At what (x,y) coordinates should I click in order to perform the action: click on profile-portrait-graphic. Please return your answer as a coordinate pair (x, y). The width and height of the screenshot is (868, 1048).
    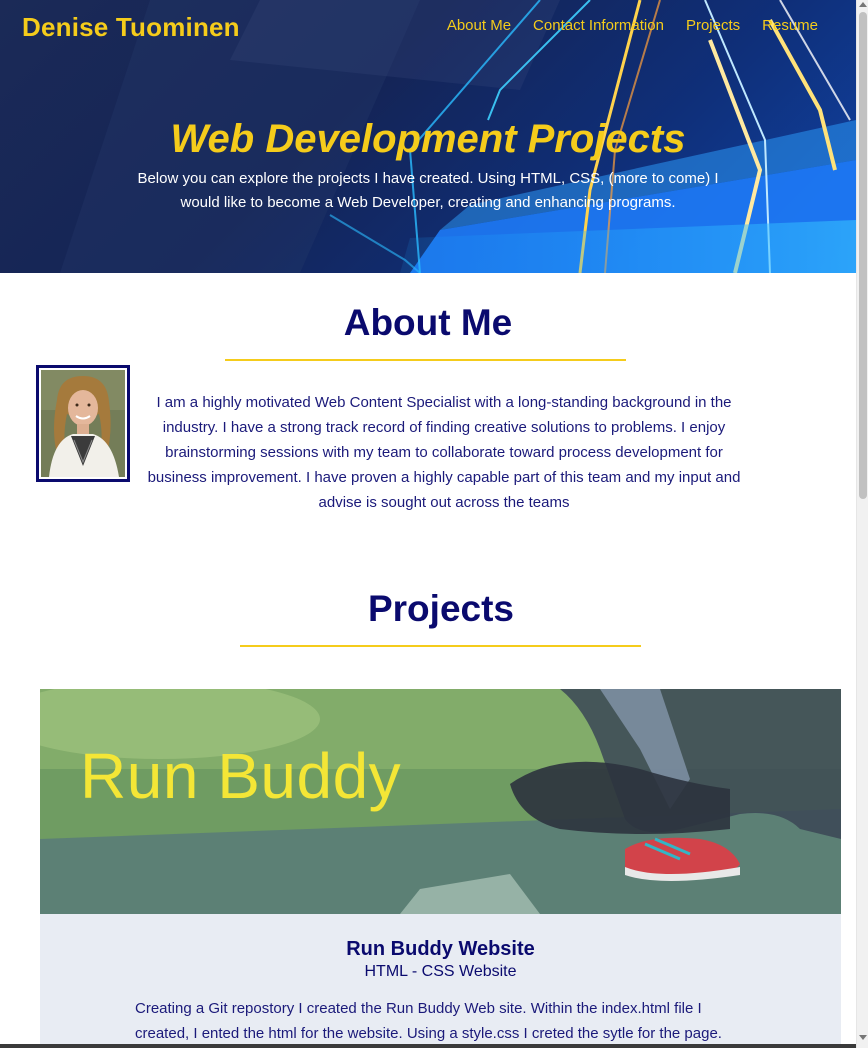
    Looking at the image, I should click on (83, 423).